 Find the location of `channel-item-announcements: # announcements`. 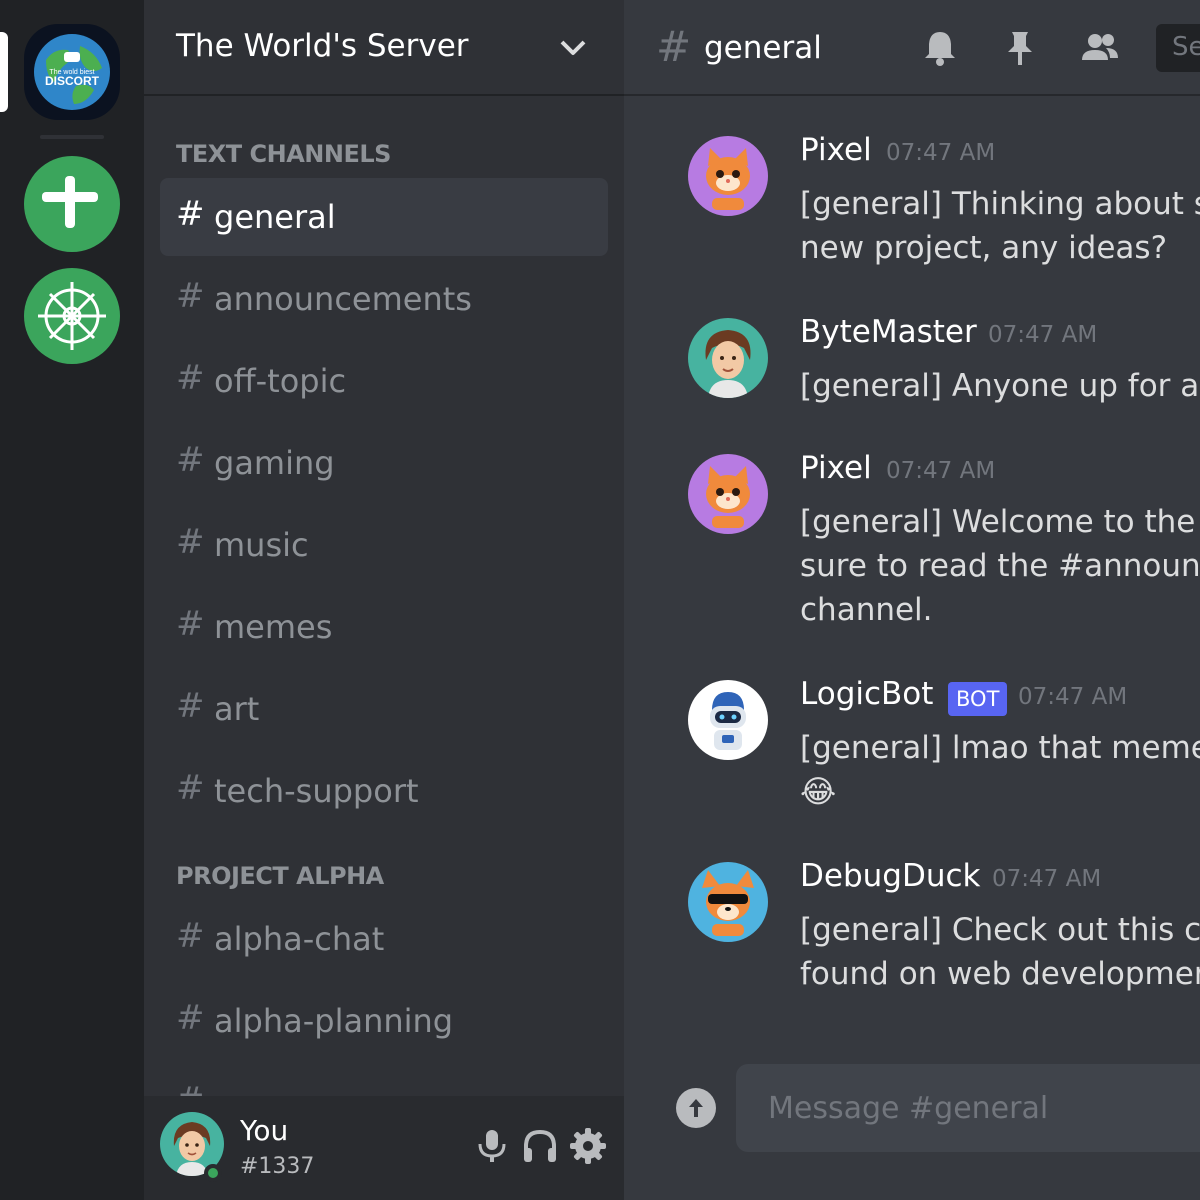

channel-item-announcements: # announcements is located at coordinates (384, 299).